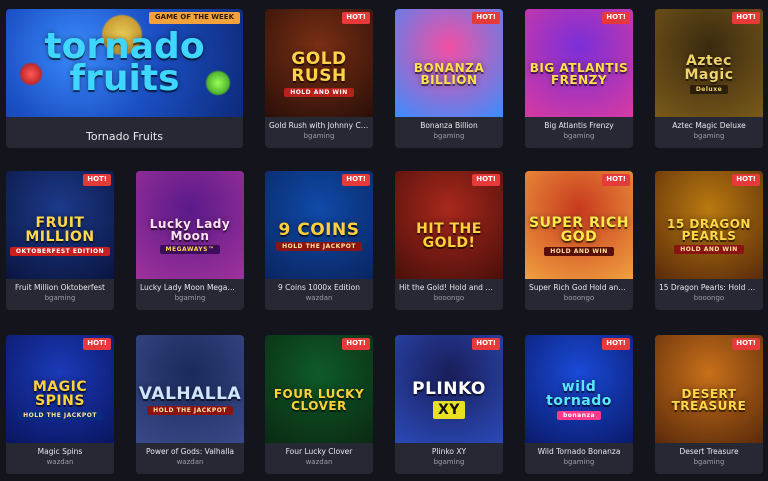 The image size is (768, 481). What do you see at coordinates (449, 389) in the screenshot?
I see `game-thumbnail: PLINKO XY HOT!` at bounding box center [449, 389].